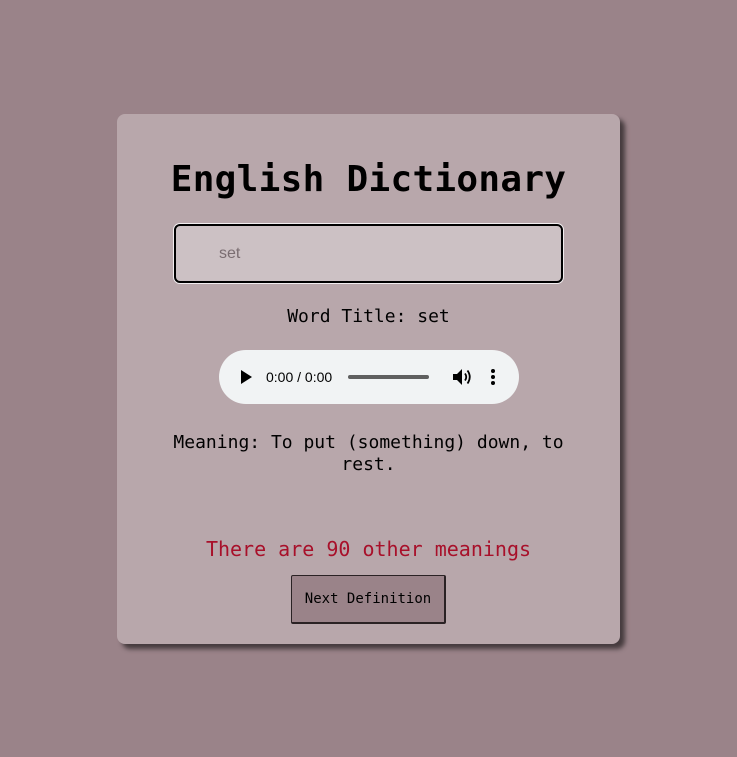 The image size is (737, 757). I want to click on audio-progress-slider, so click(388, 377).